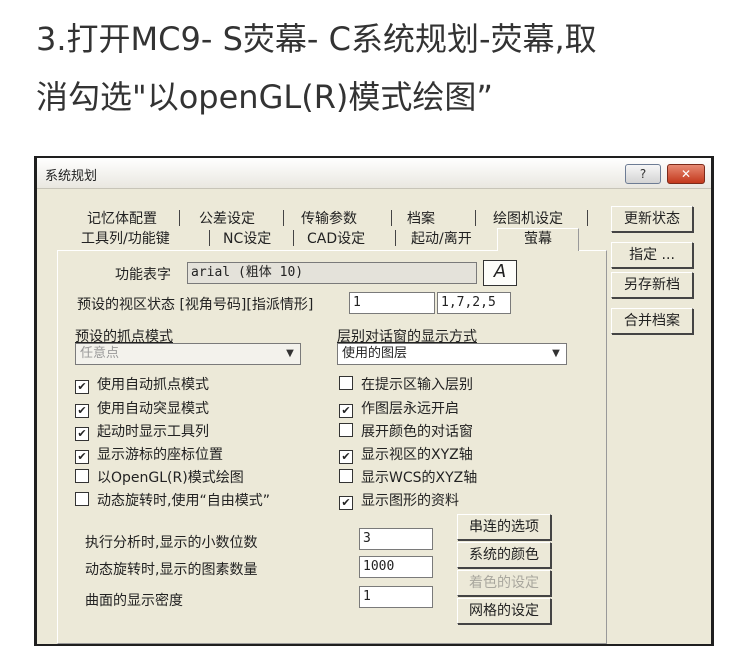  Describe the element at coordinates (538, 239) in the screenshot. I see `tab-screen: 萤幕` at that location.